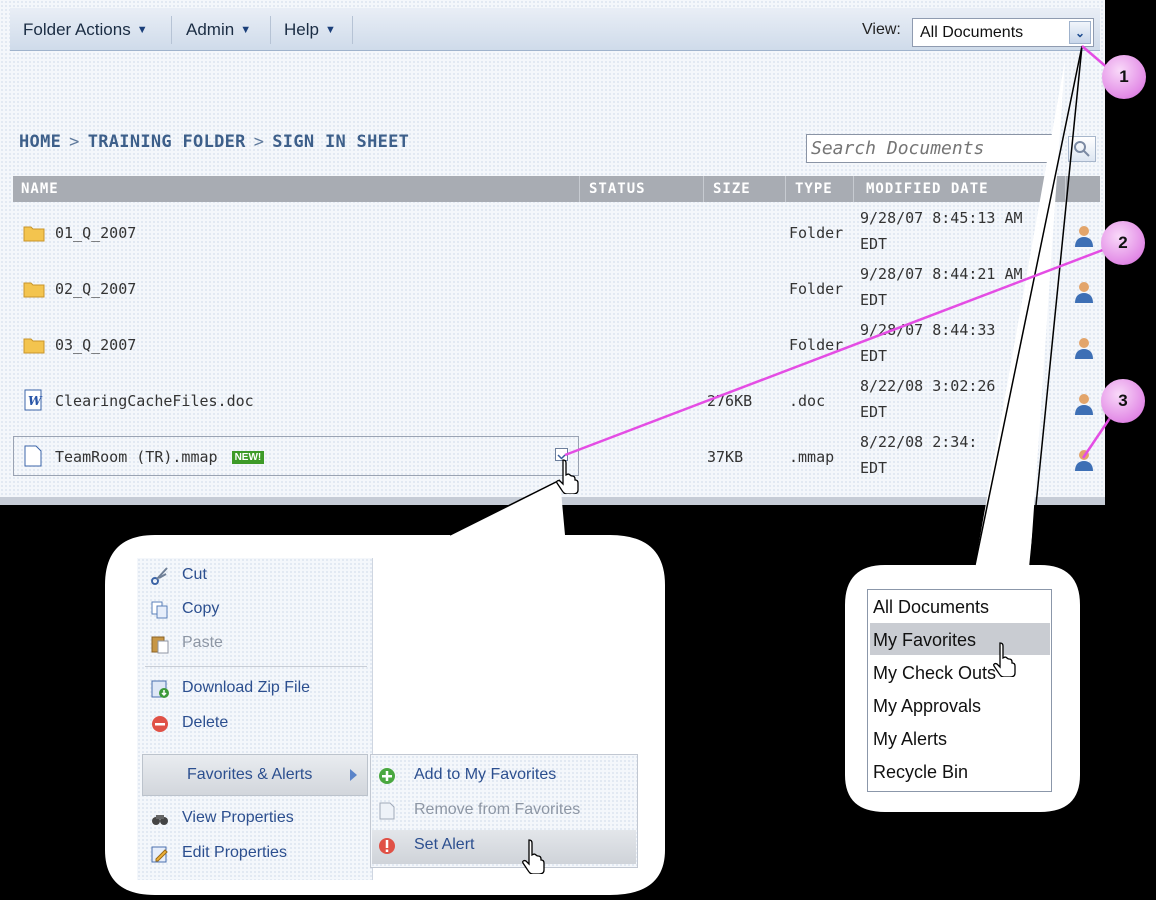  I want to click on chevron-right-icon, so click(353, 775).